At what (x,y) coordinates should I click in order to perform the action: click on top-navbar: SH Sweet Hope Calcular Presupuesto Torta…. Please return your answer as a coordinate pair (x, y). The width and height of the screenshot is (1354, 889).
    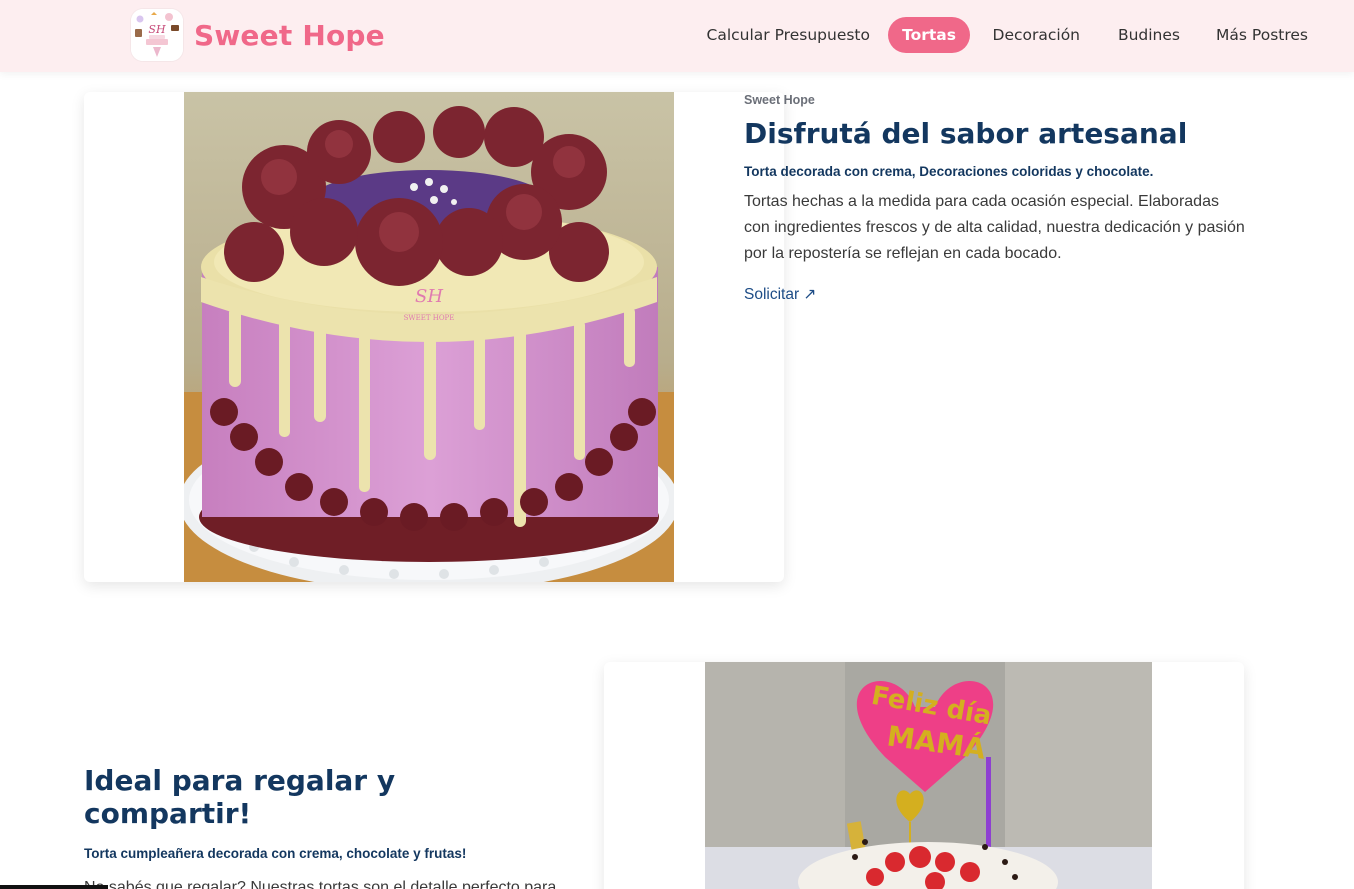
    Looking at the image, I should click on (677, 36).